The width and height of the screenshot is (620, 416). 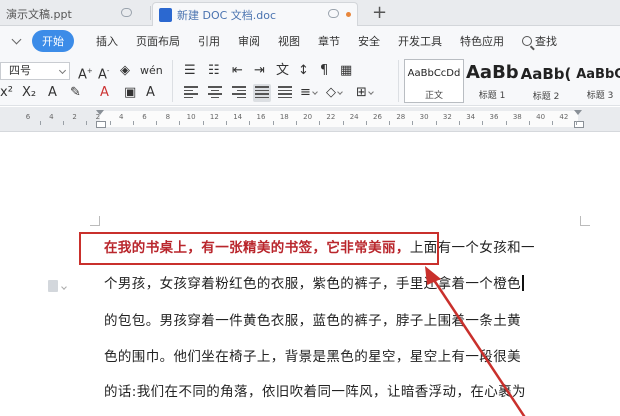 What do you see at coordinates (29, 93) in the screenshot?
I see `subscript-icon: X₂` at bounding box center [29, 93].